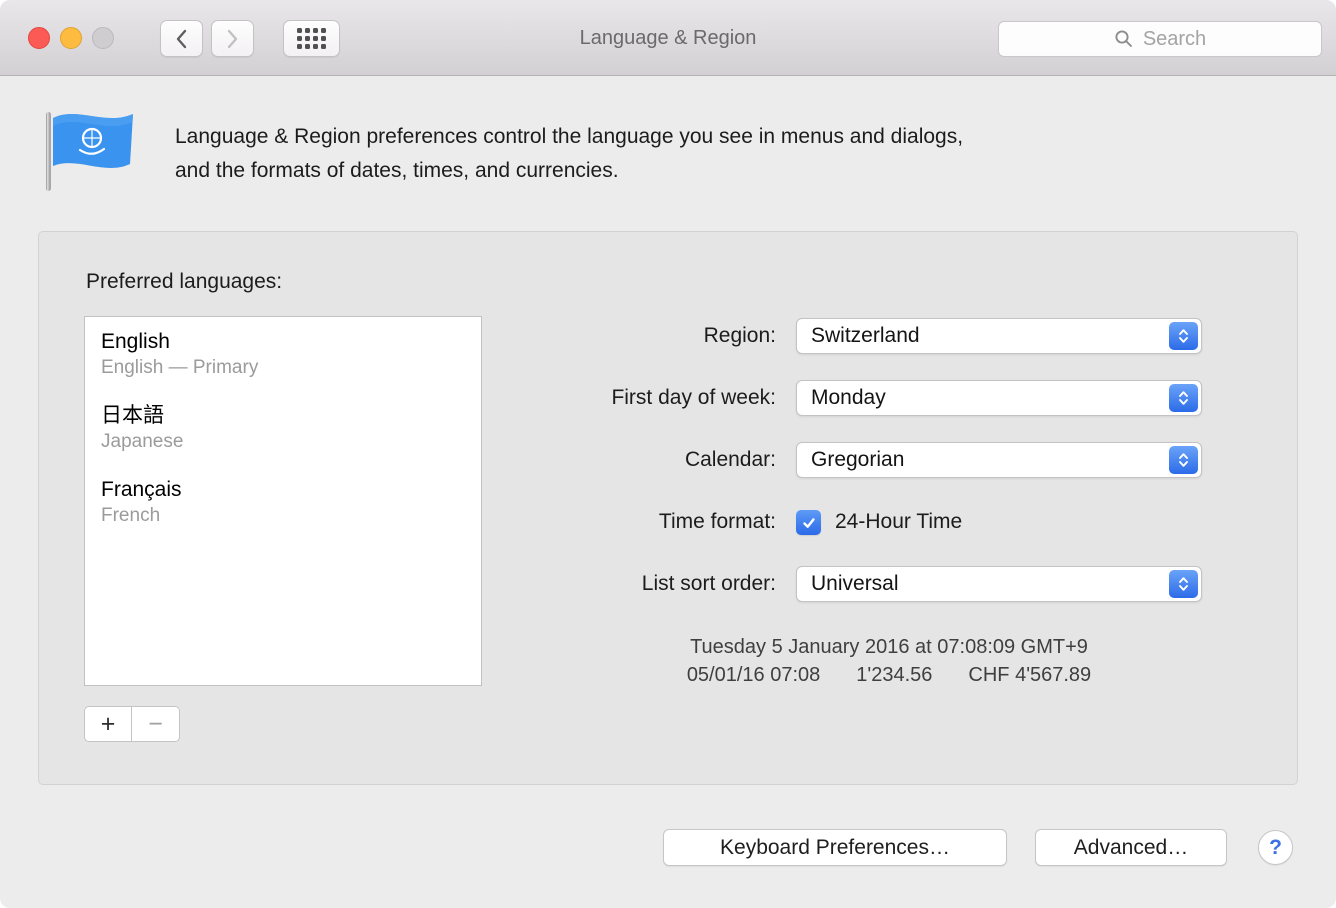 The image size is (1336, 908). Describe the element at coordinates (89, 153) in the screenshot. I see `un-flag-icon` at that location.